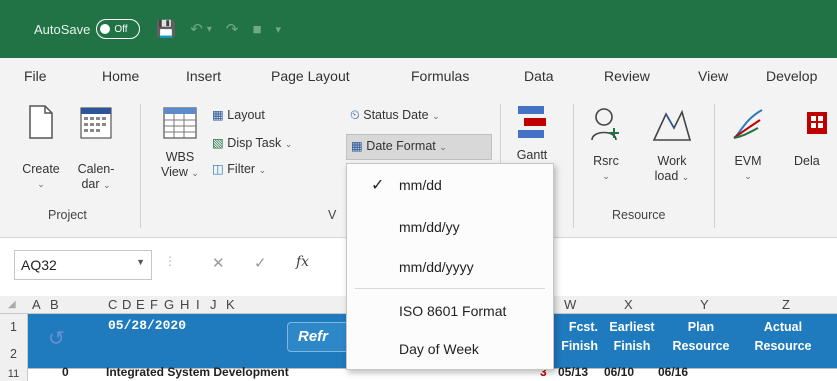 This screenshot has width=837, height=381. What do you see at coordinates (180, 157) in the screenshot?
I see `wbs-label-1: WBS` at bounding box center [180, 157].